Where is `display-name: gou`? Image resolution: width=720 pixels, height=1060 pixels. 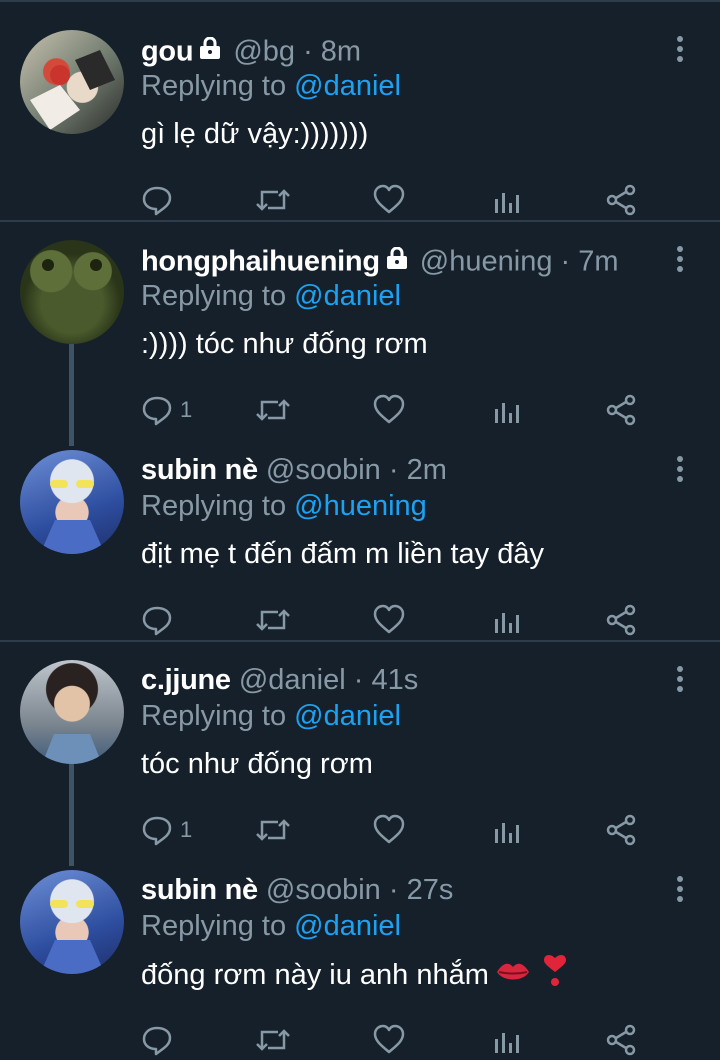 display-name: gou is located at coordinates (167, 52).